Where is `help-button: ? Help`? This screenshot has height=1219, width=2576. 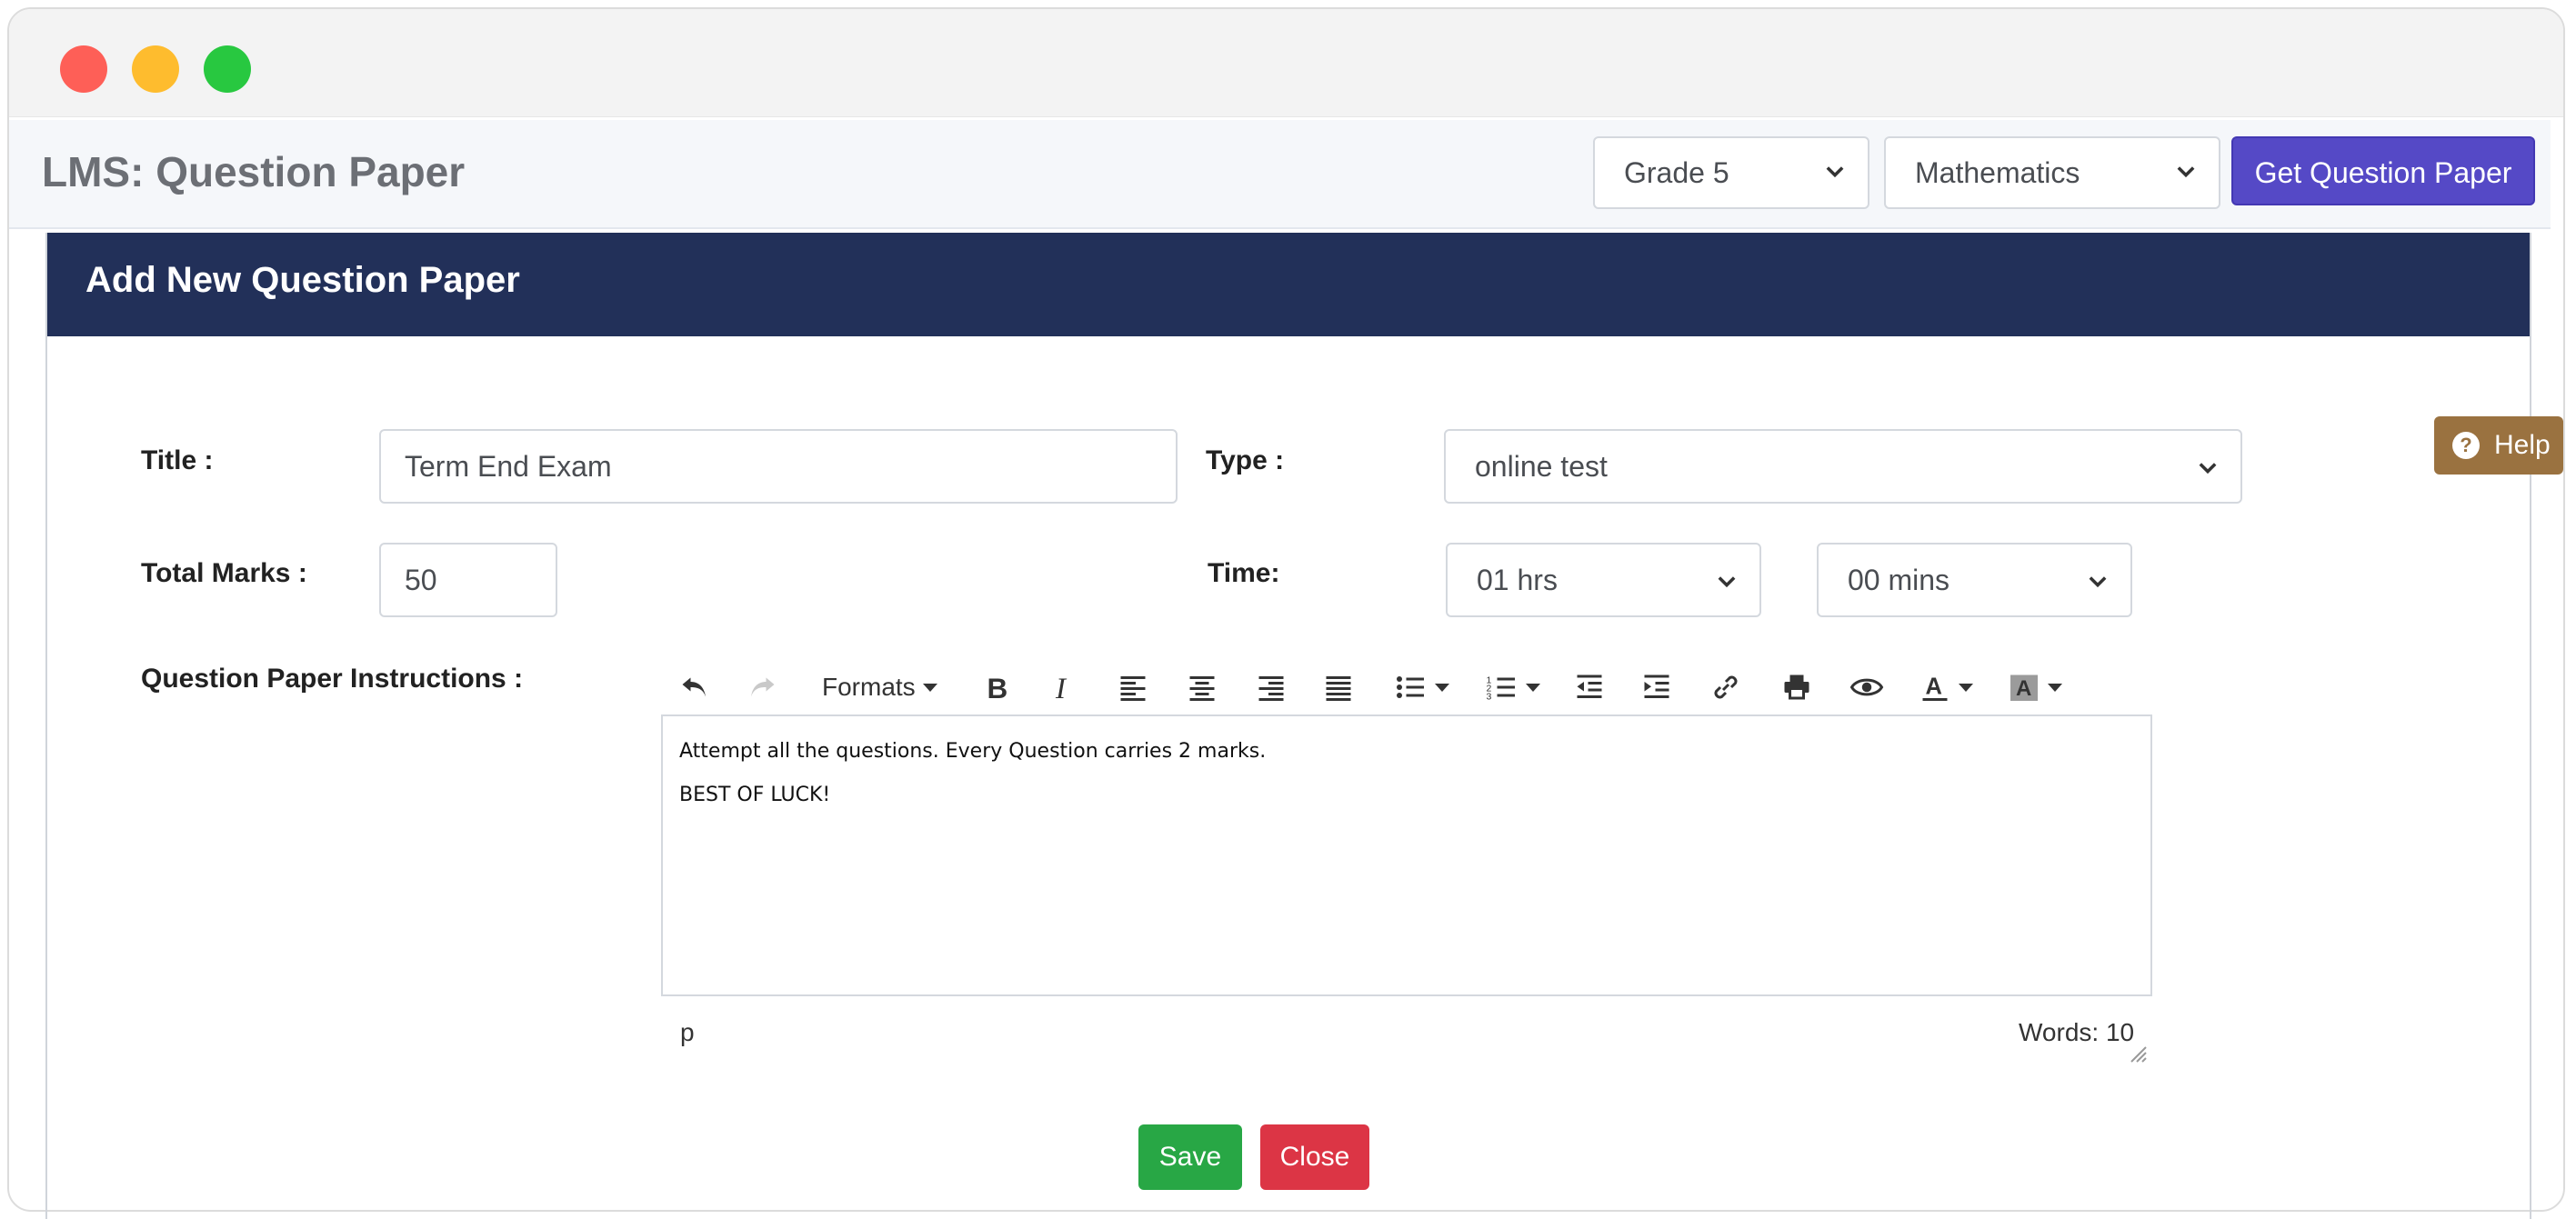 help-button: ? Help is located at coordinates (2498, 445).